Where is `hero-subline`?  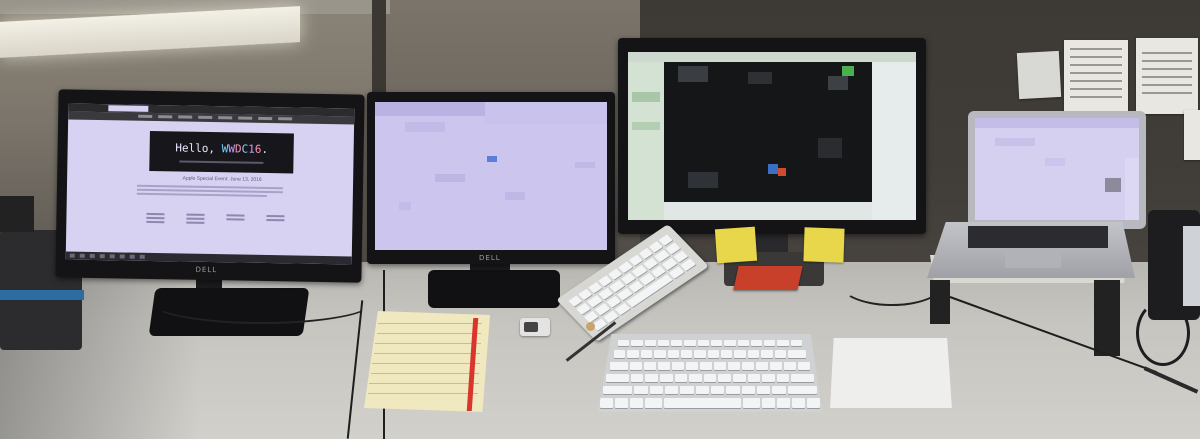 hero-subline is located at coordinates (221, 162).